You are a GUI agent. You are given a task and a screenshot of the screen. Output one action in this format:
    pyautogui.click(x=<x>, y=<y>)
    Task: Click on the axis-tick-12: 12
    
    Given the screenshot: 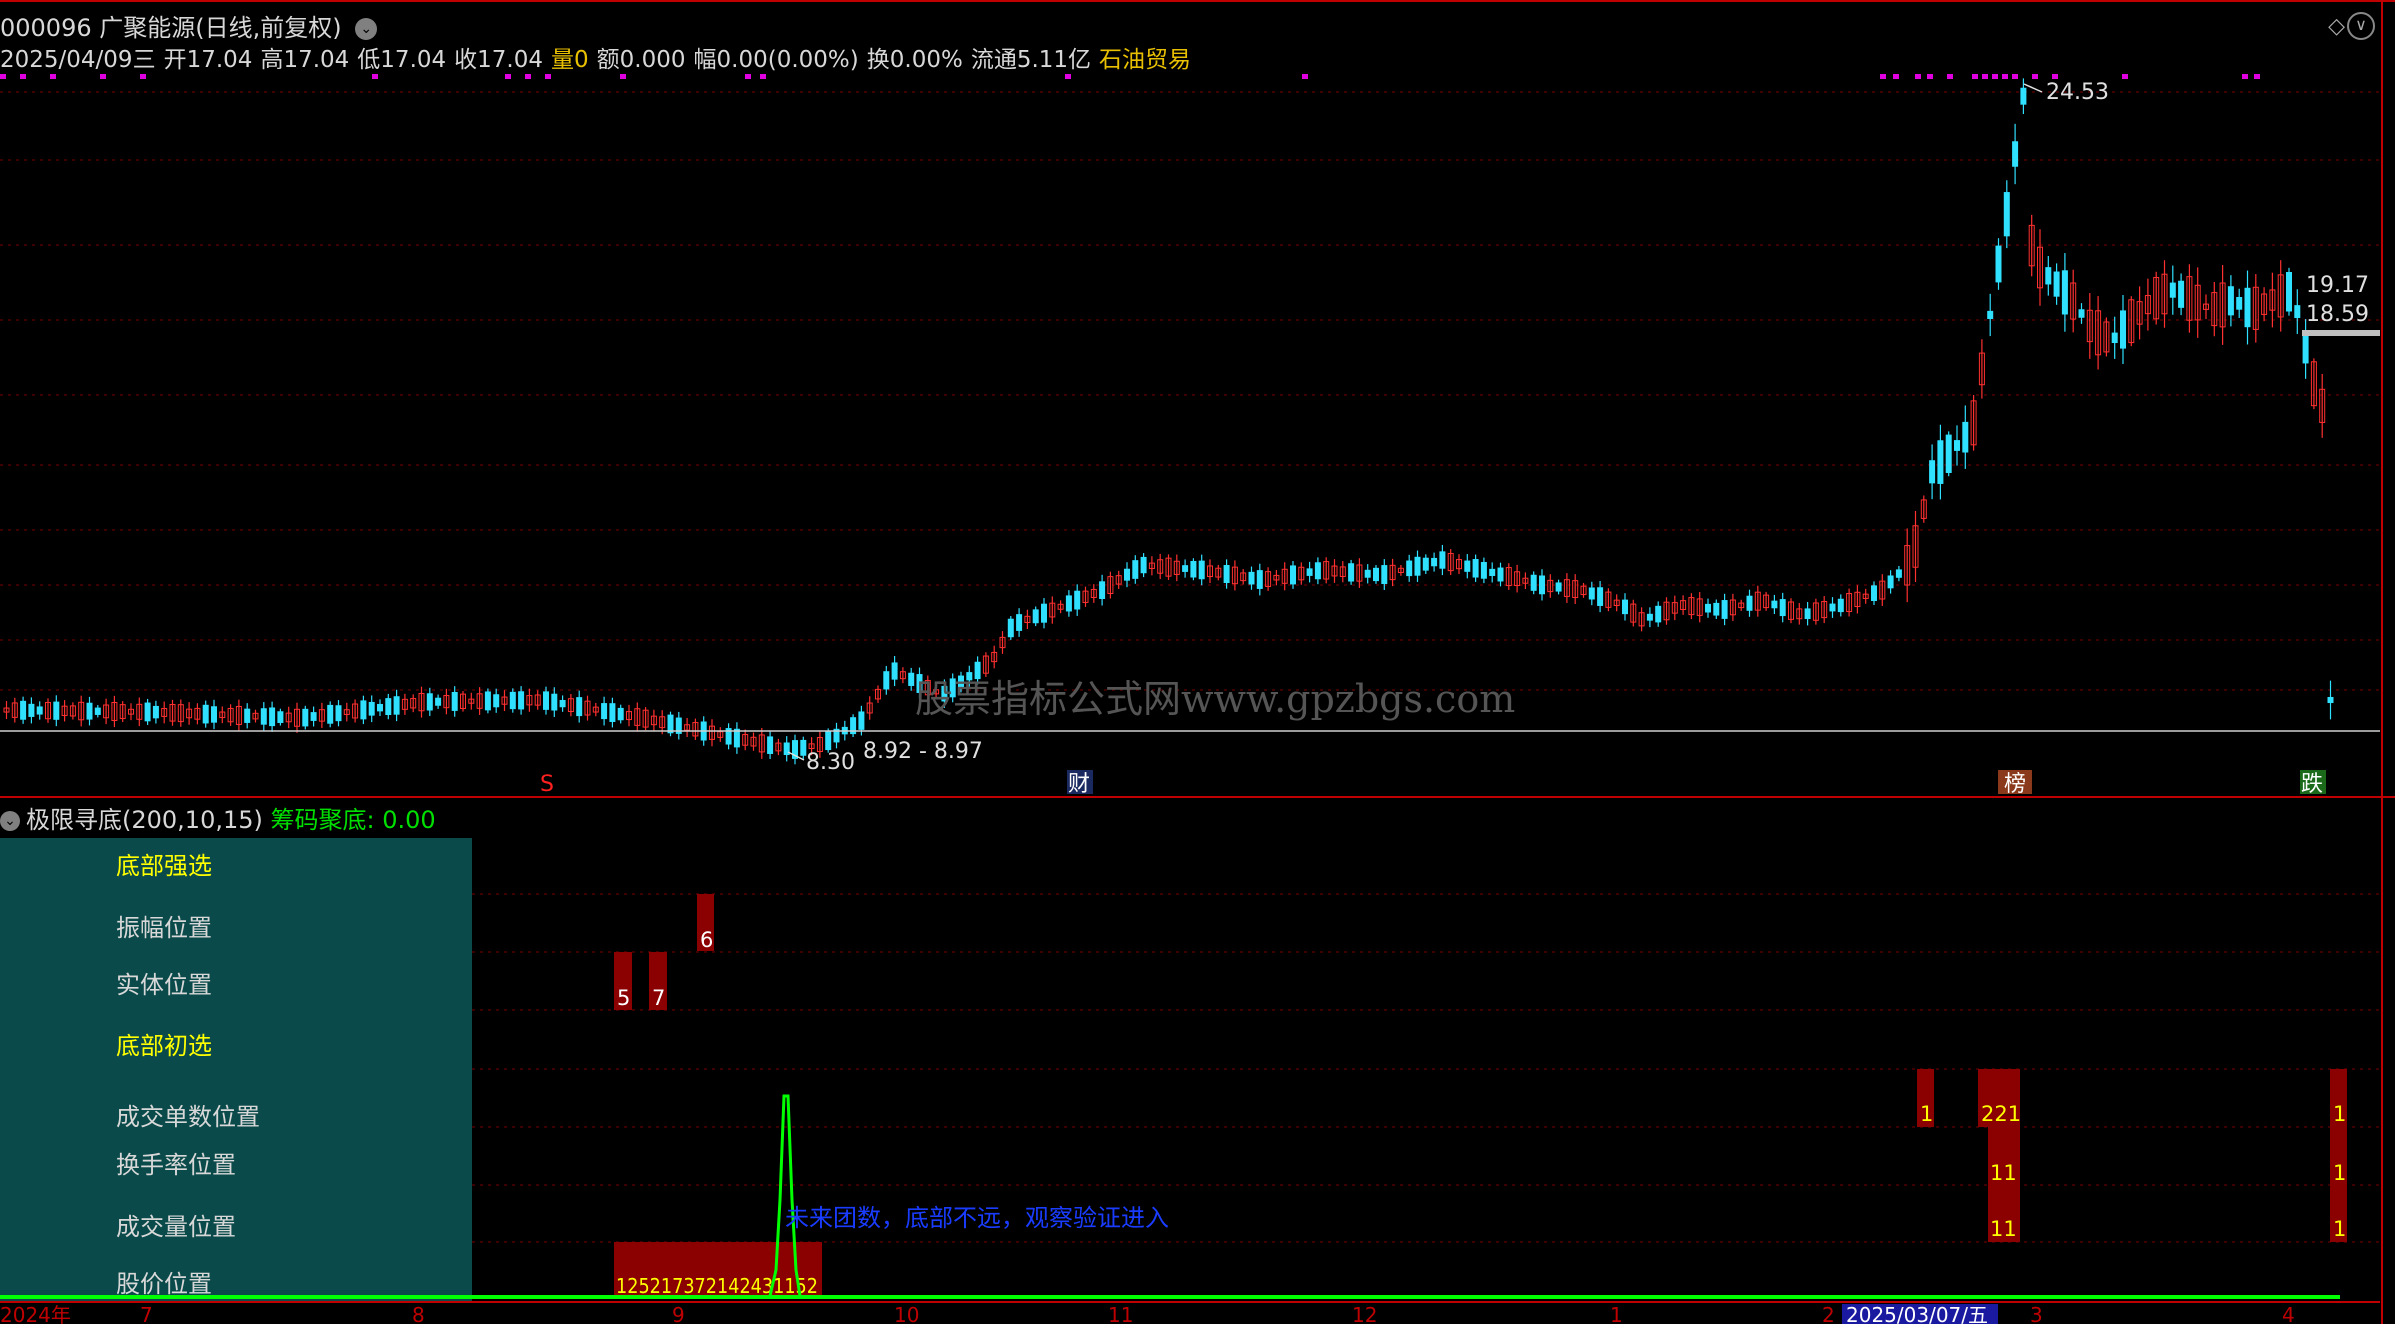 What is the action you would take?
    pyautogui.click(x=1364, y=1313)
    